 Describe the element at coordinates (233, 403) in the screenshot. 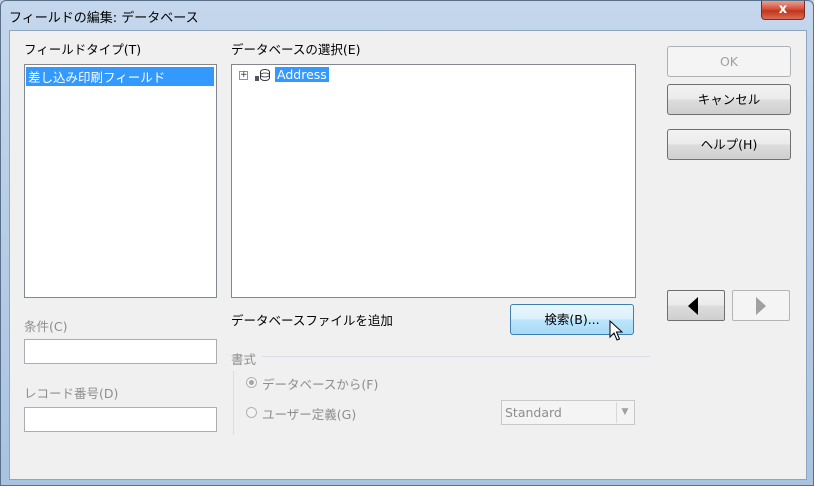

I see `format-vertical-line` at that location.